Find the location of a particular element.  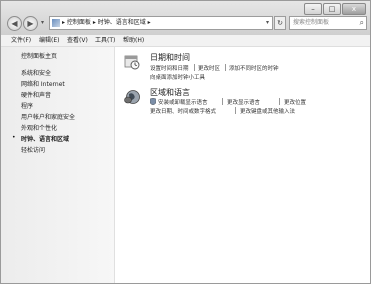

search-placeholder: 搜索控制面板 is located at coordinates (311, 22).